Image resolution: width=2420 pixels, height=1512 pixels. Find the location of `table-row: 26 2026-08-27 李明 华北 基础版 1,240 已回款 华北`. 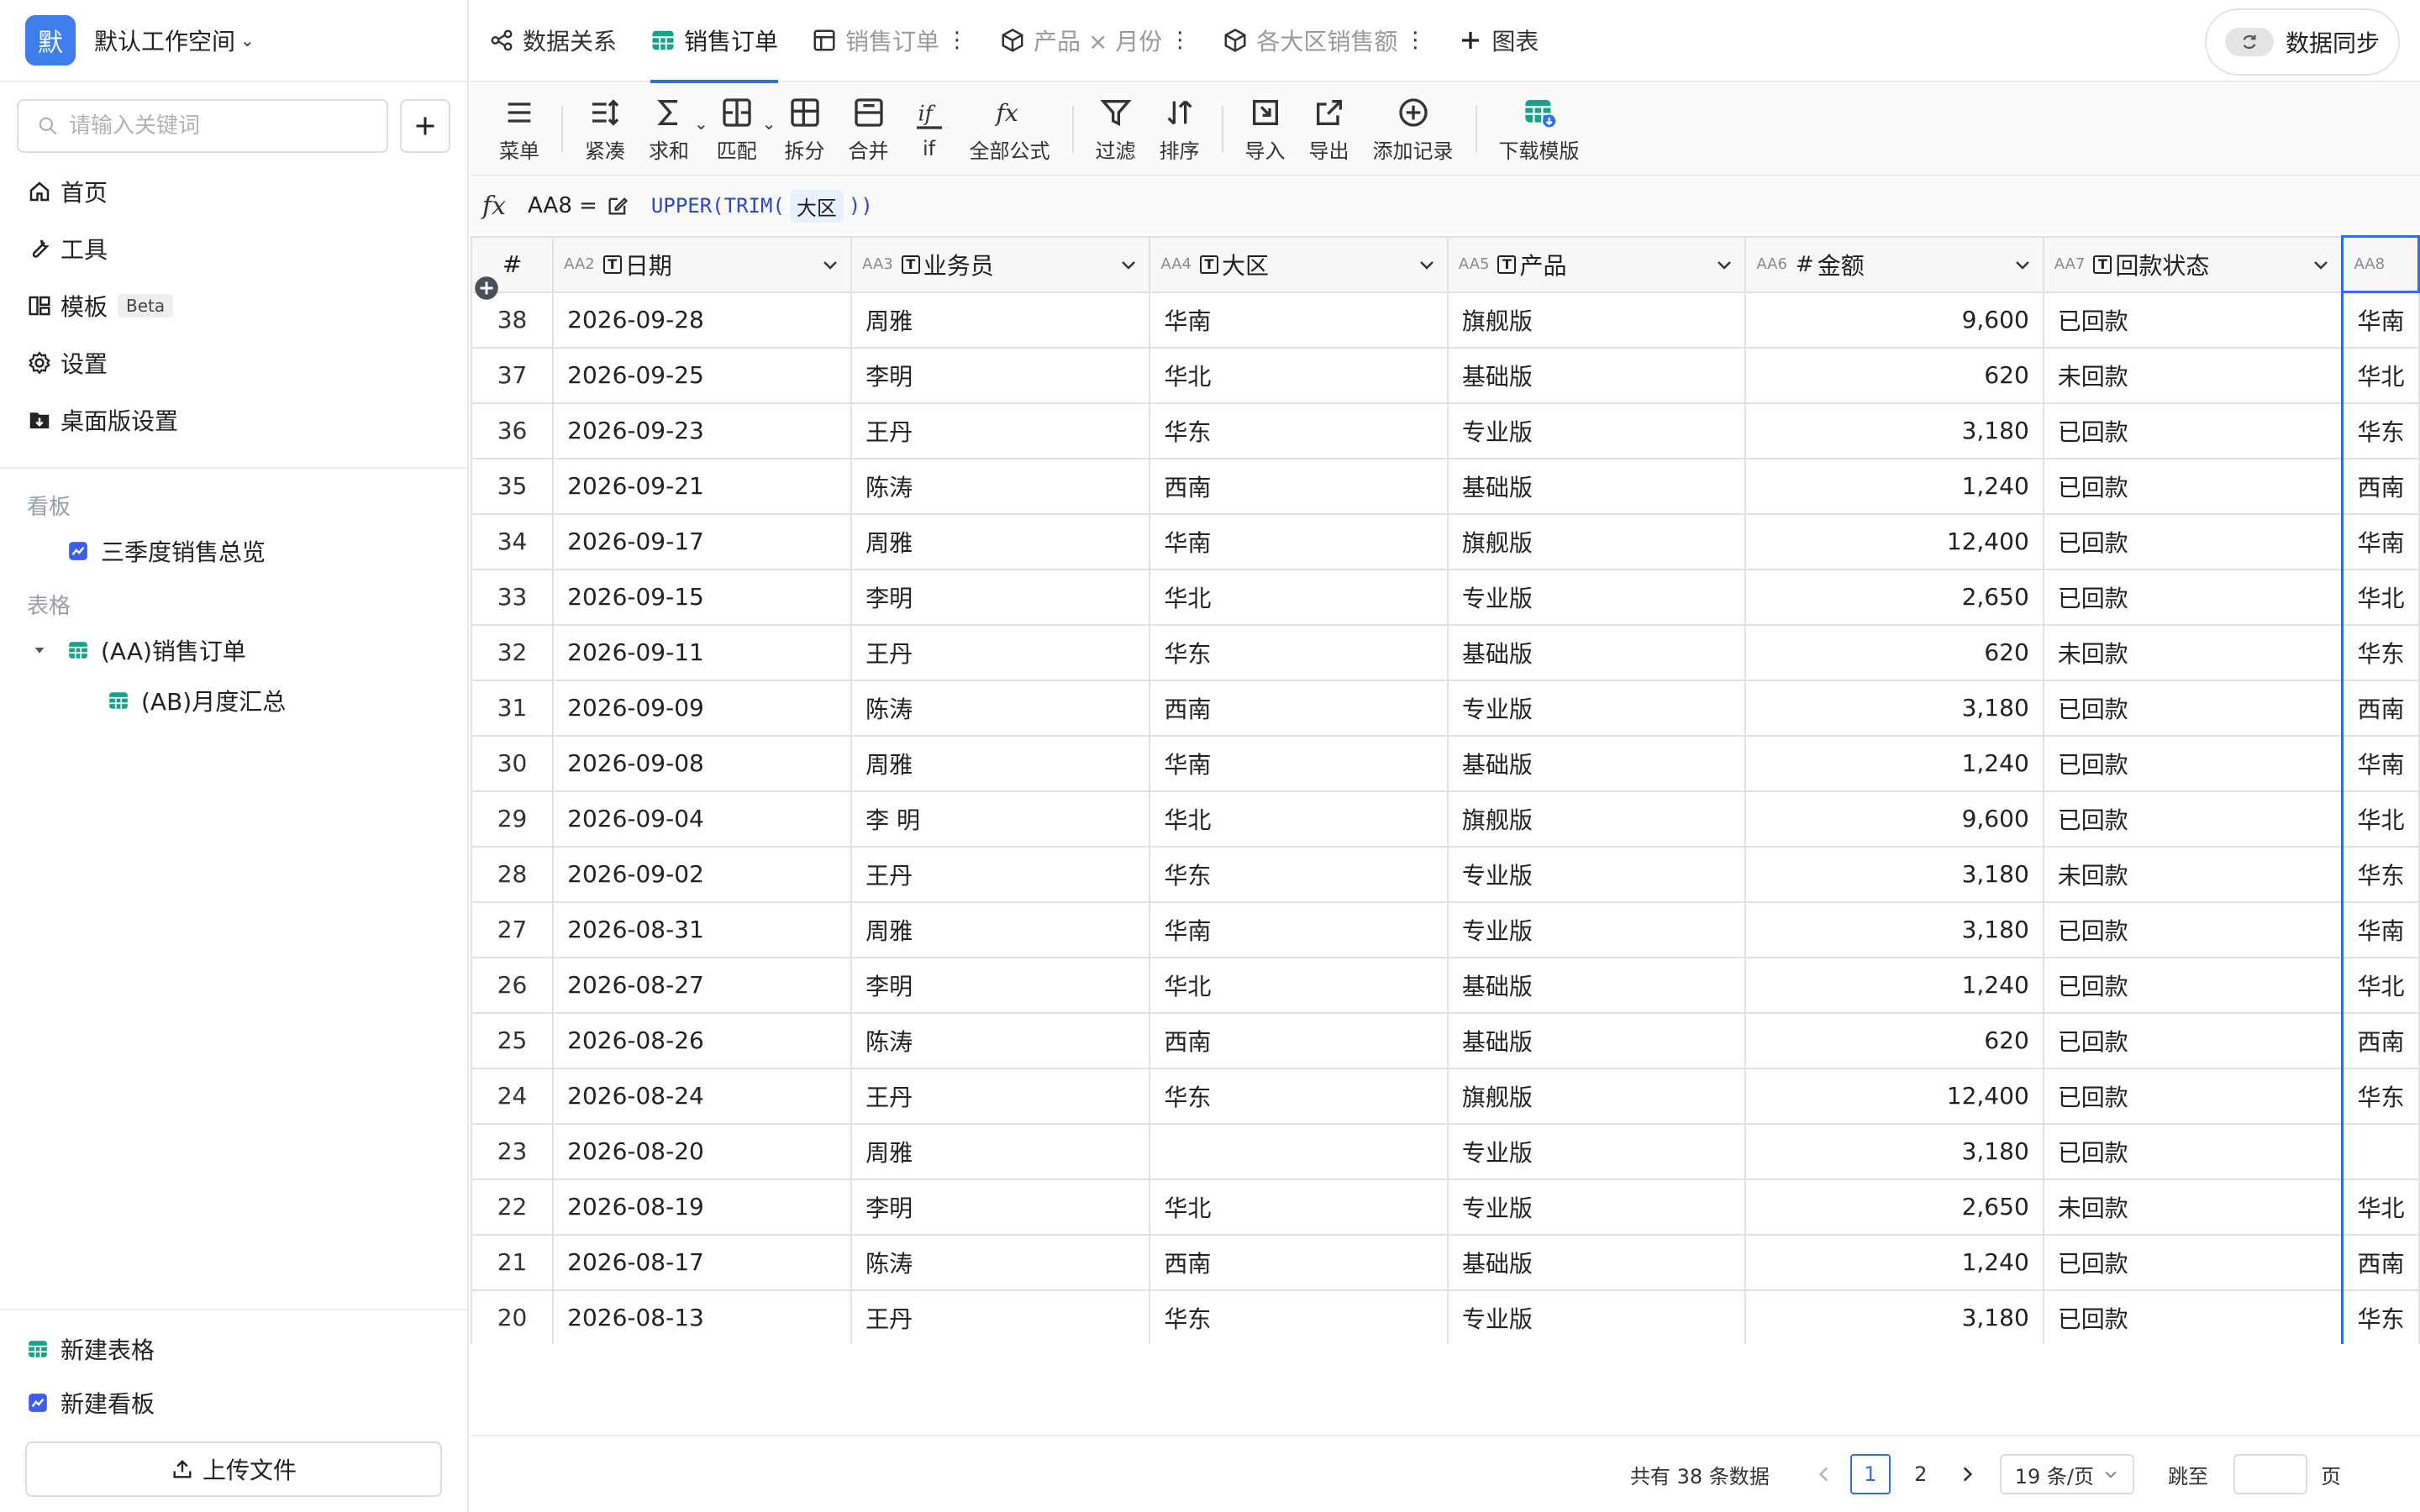

table-row: 26 2026-08-27 李明 华北 基础版 1,240 已回款 华北 is located at coordinates (1445, 985).